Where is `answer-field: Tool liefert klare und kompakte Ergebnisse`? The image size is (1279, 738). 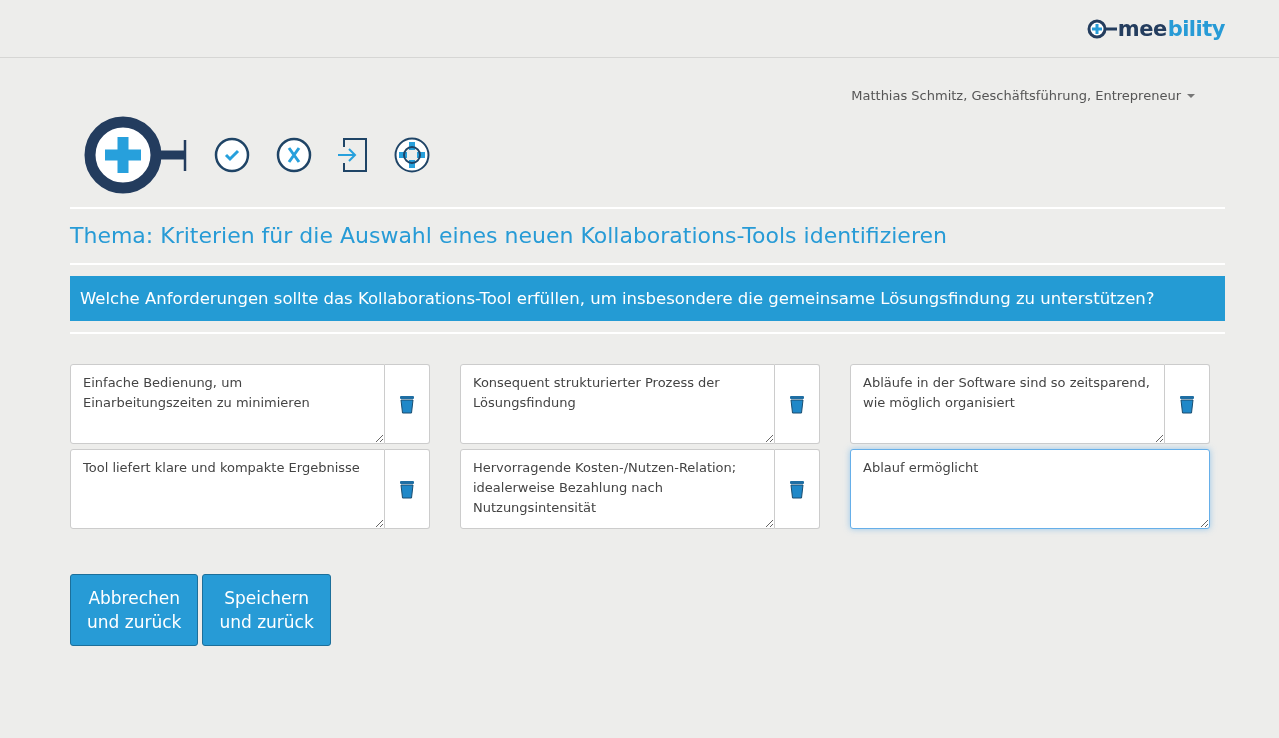 answer-field: Tool liefert klare und kompakte Ergebnisse is located at coordinates (227, 489).